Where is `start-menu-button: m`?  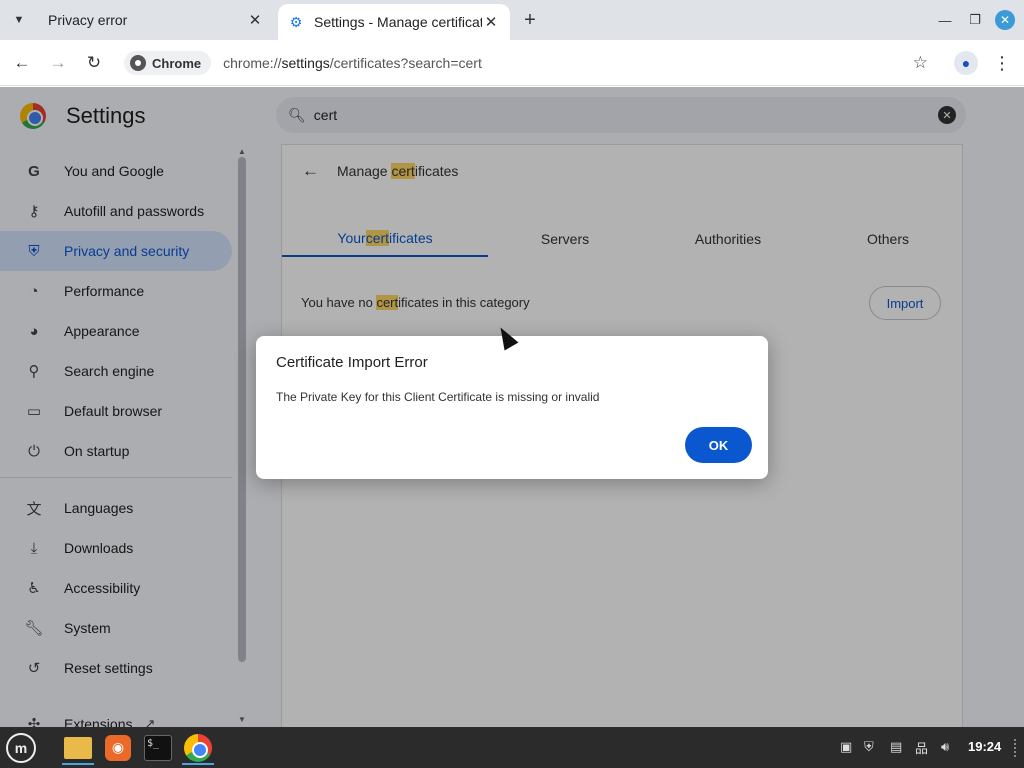
start-menu-button: m is located at coordinates (21, 748).